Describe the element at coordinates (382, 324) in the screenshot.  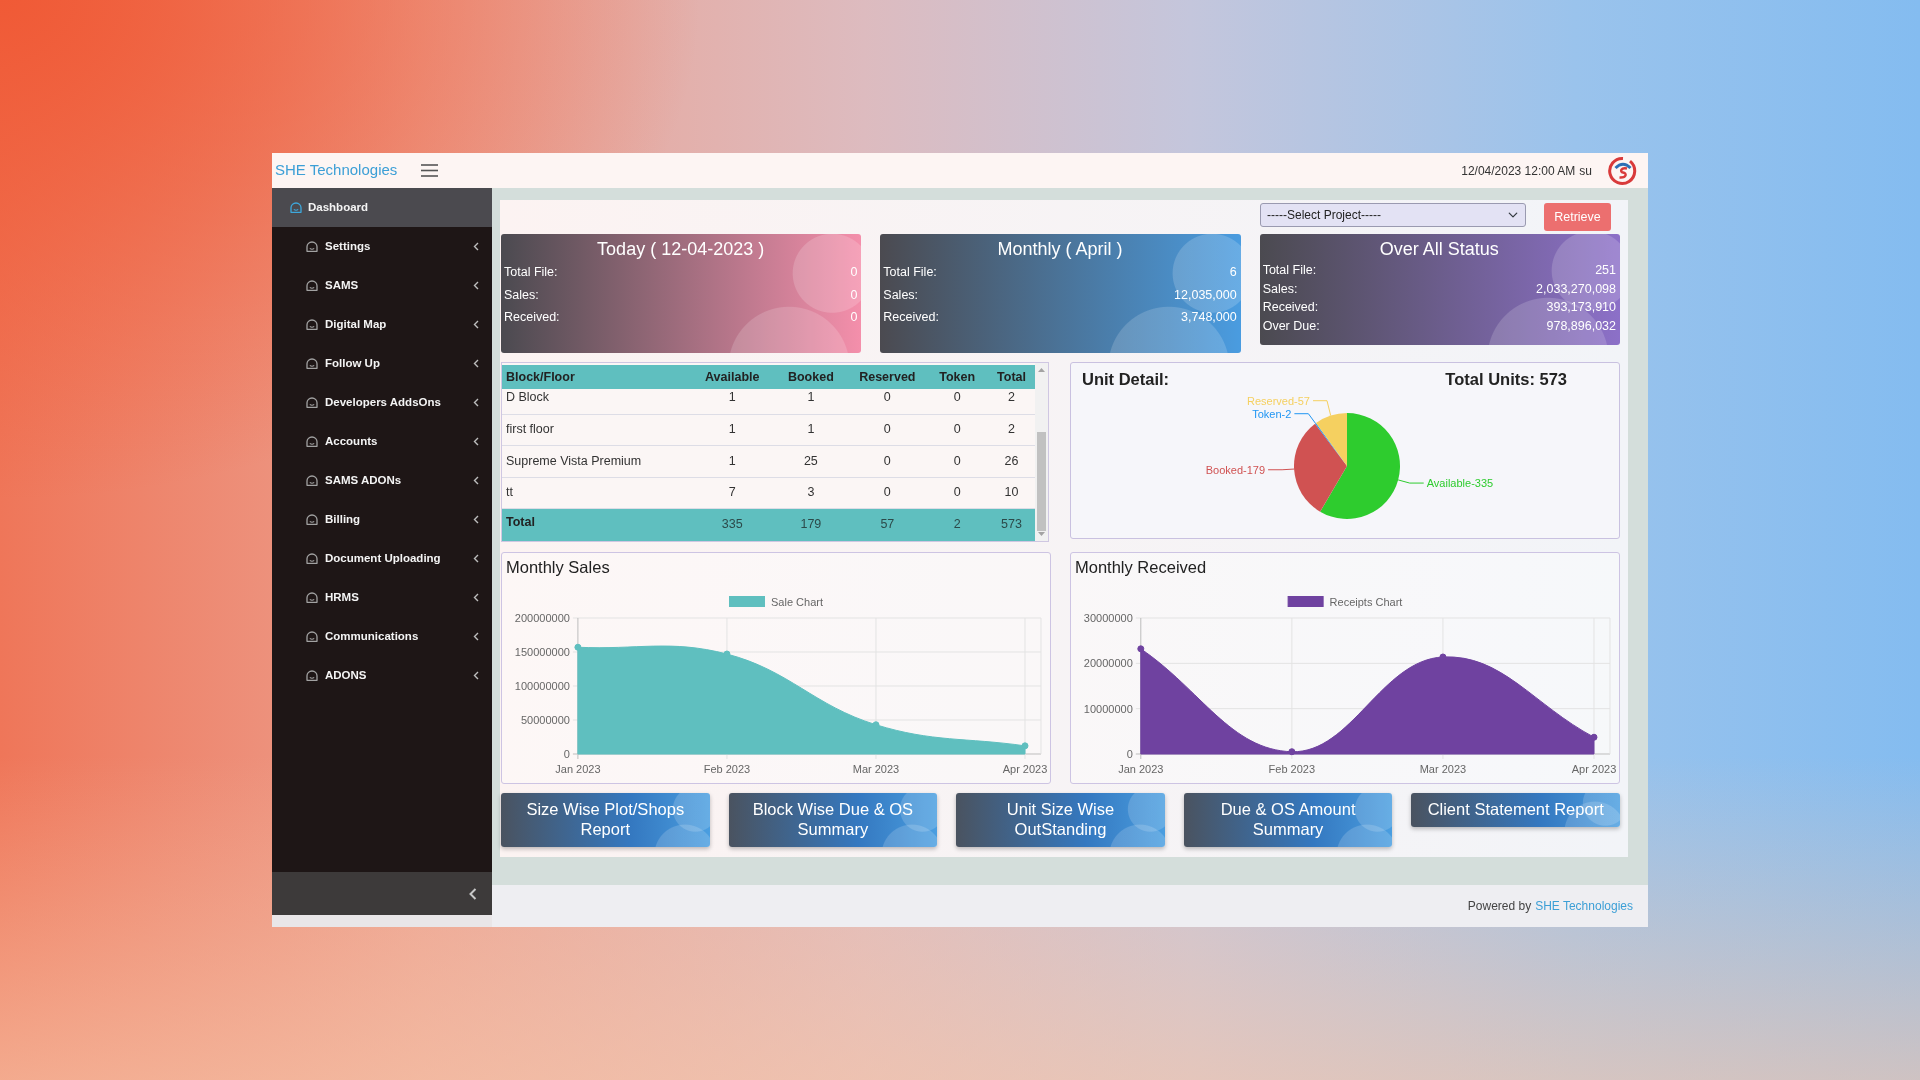
I see `sidebar-item: Digital Map` at that location.